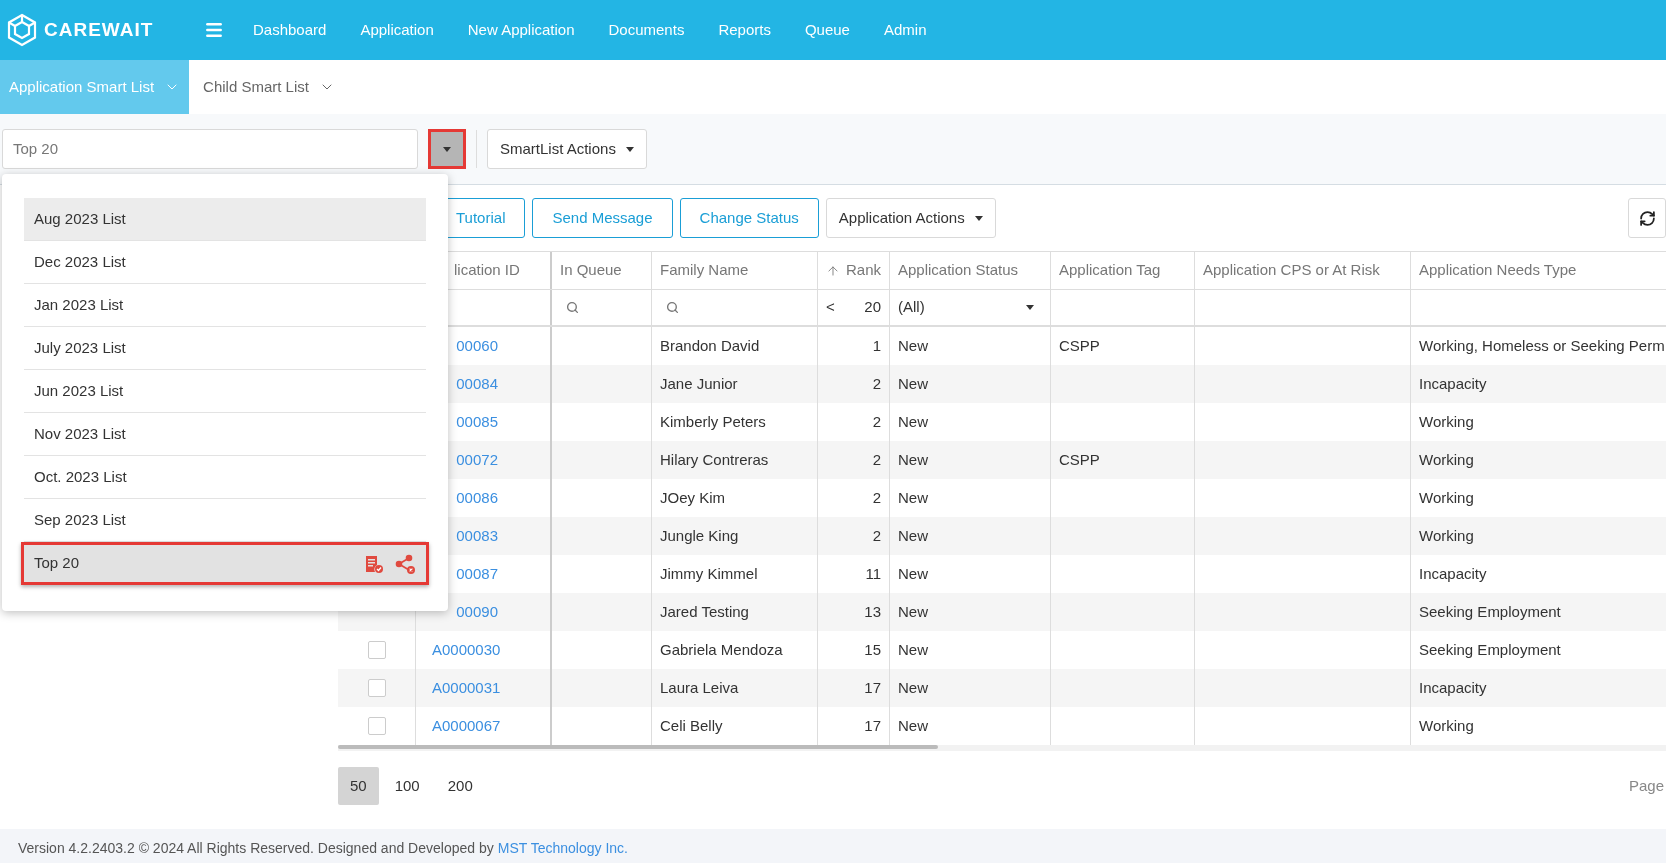  I want to click on column-header: Rank, so click(854, 270).